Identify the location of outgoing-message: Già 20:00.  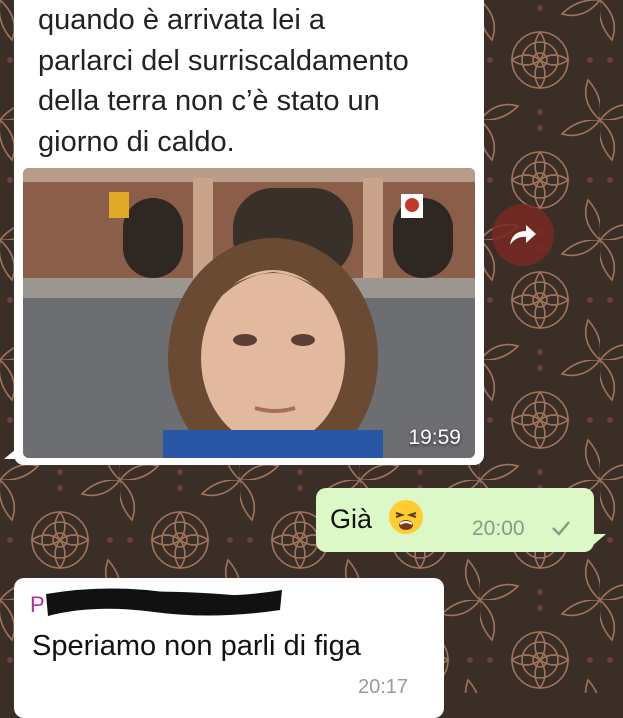
(461, 520).